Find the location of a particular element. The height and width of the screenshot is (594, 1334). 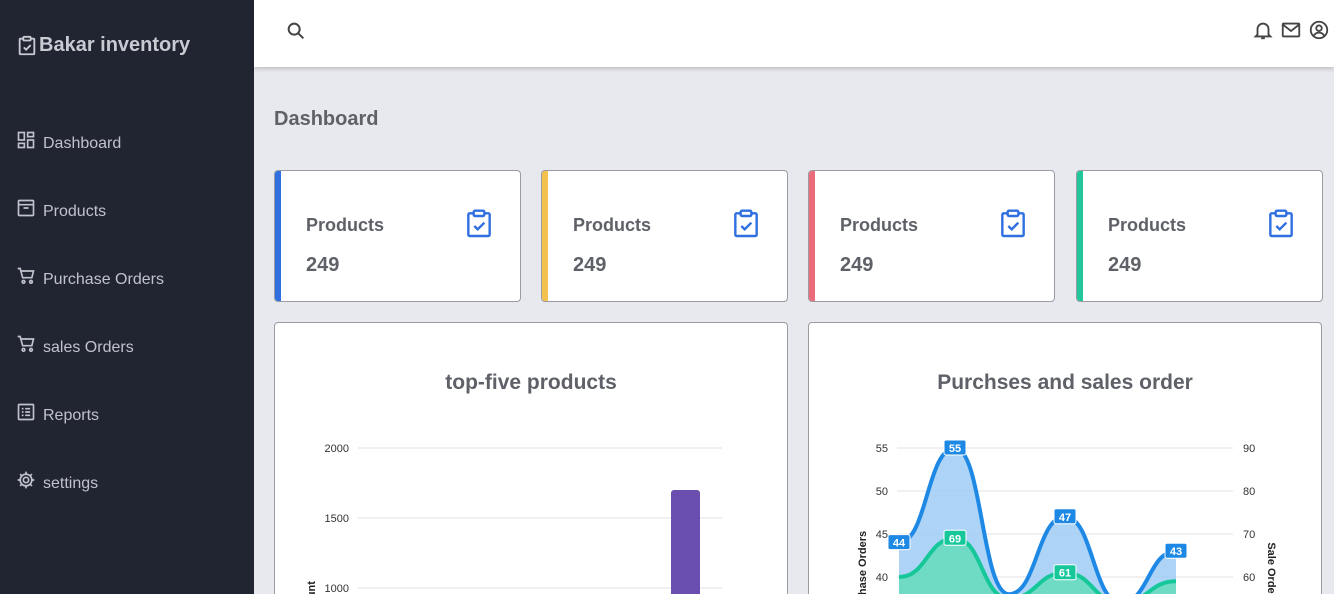

account-icon is located at coordinates (1319, 30).